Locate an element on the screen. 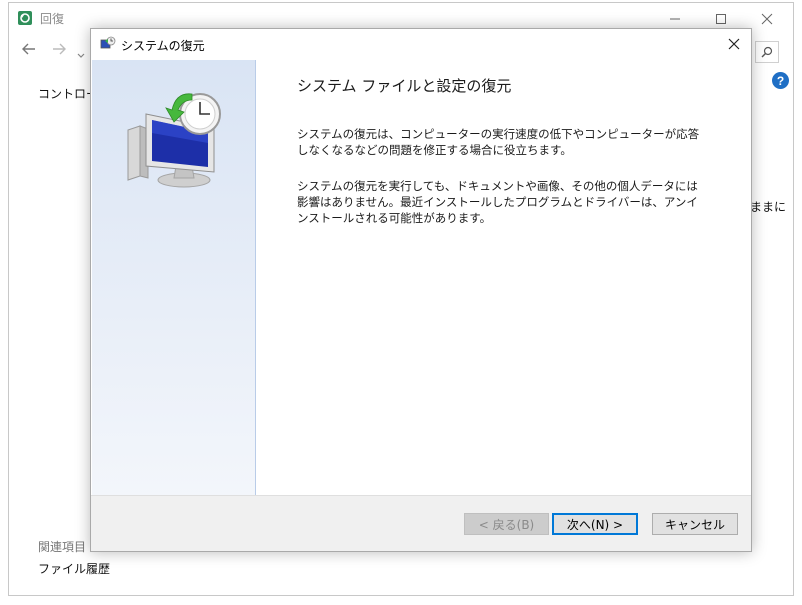  recent-locations-button is located at coordinates (81, 54).